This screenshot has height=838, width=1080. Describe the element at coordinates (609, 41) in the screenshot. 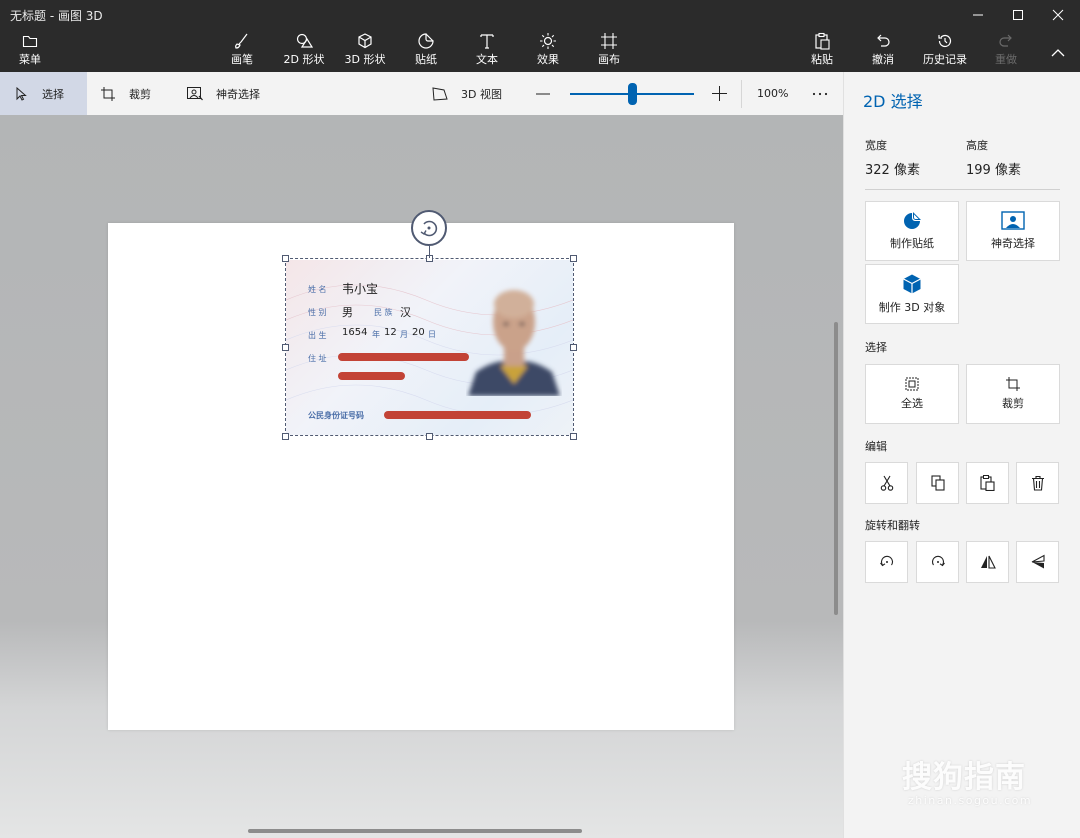

I see `canvas-icon` at that location.